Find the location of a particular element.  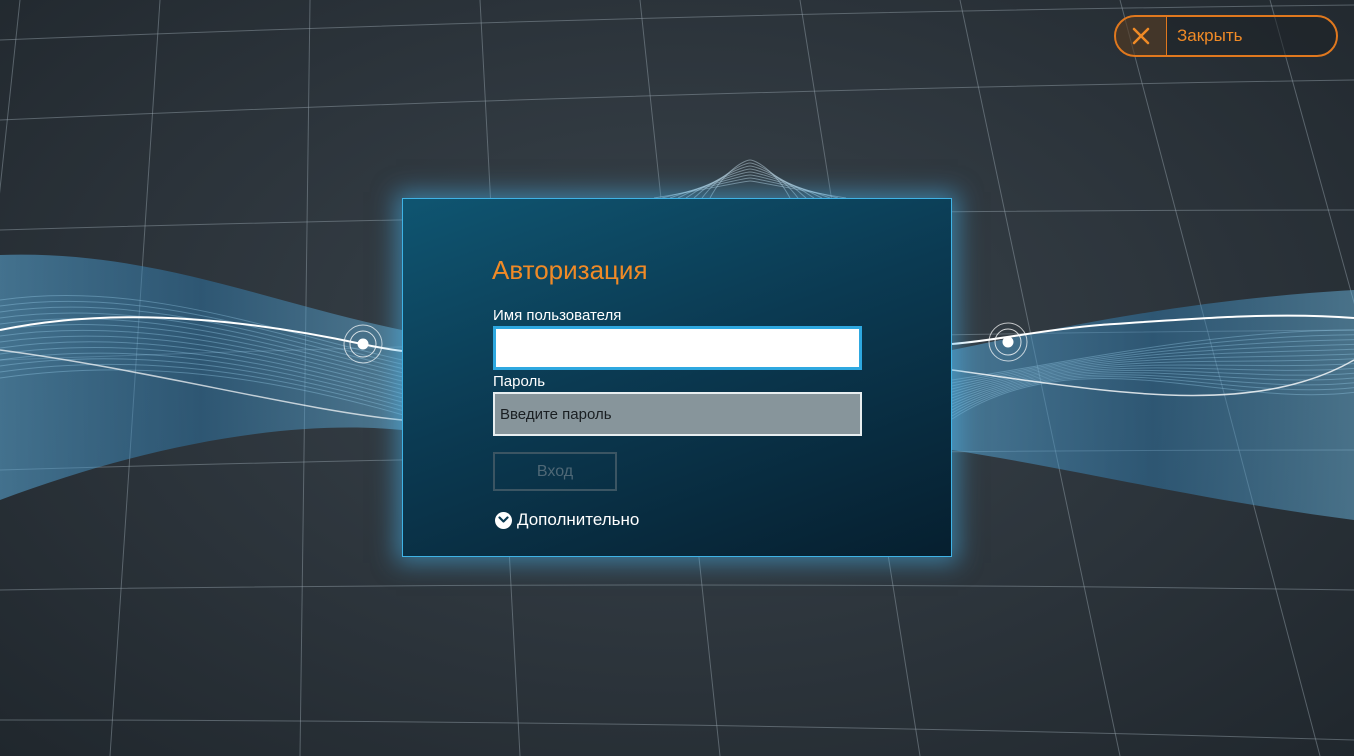

node-marker-right is located at coordinates (1008, 342).